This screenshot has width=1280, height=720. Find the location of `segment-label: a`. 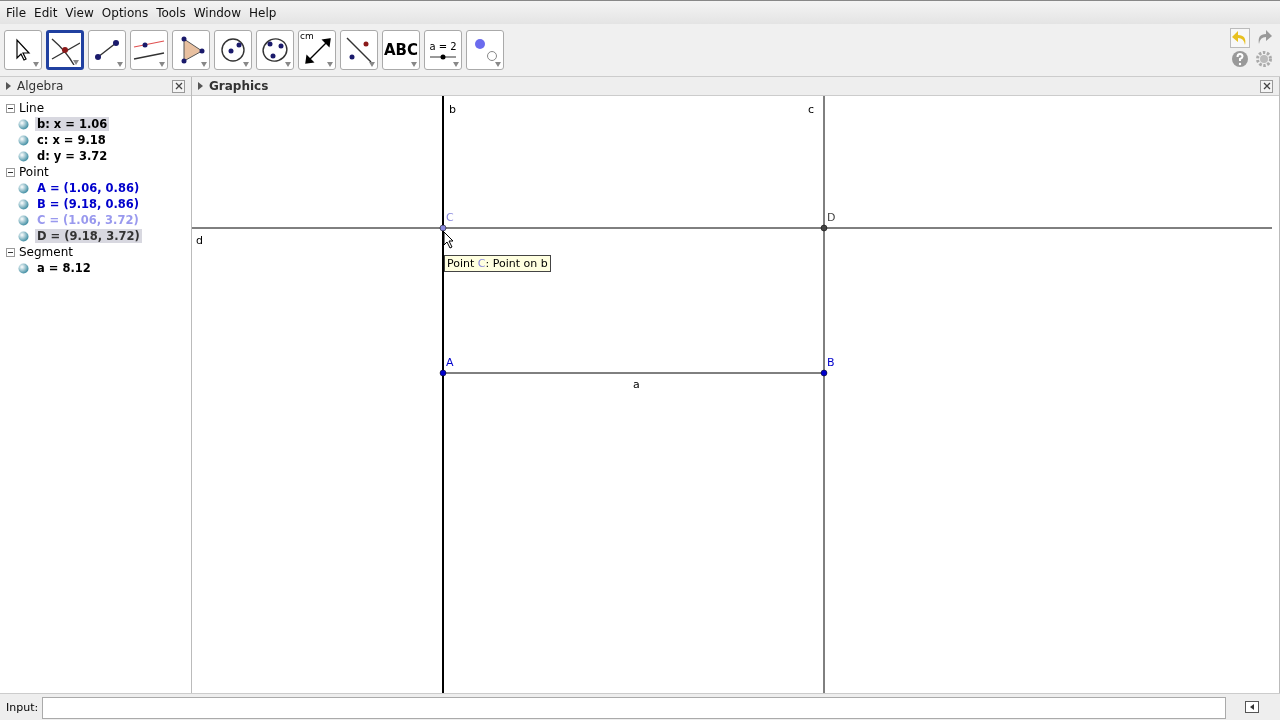

segment-label: a is located at coordinates (636, 384).